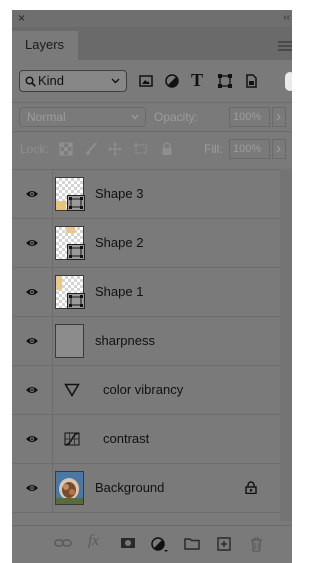 The width and height of the screenshot is (320, 563). I want to click on blend-row: Normal Opacity: 100%, so click(152, 117).